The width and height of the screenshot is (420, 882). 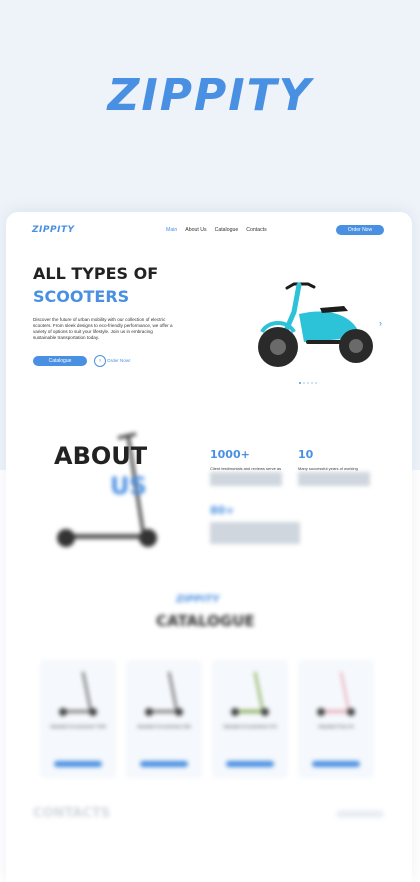 I want to click on stat-value: 1000+, so click(x=230, y=454).